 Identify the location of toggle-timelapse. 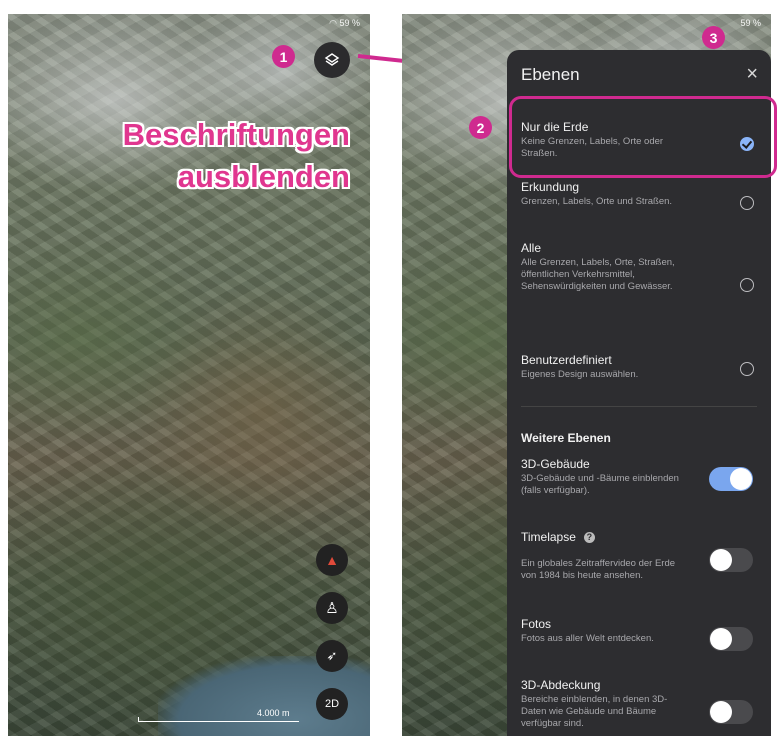
(731, 560).